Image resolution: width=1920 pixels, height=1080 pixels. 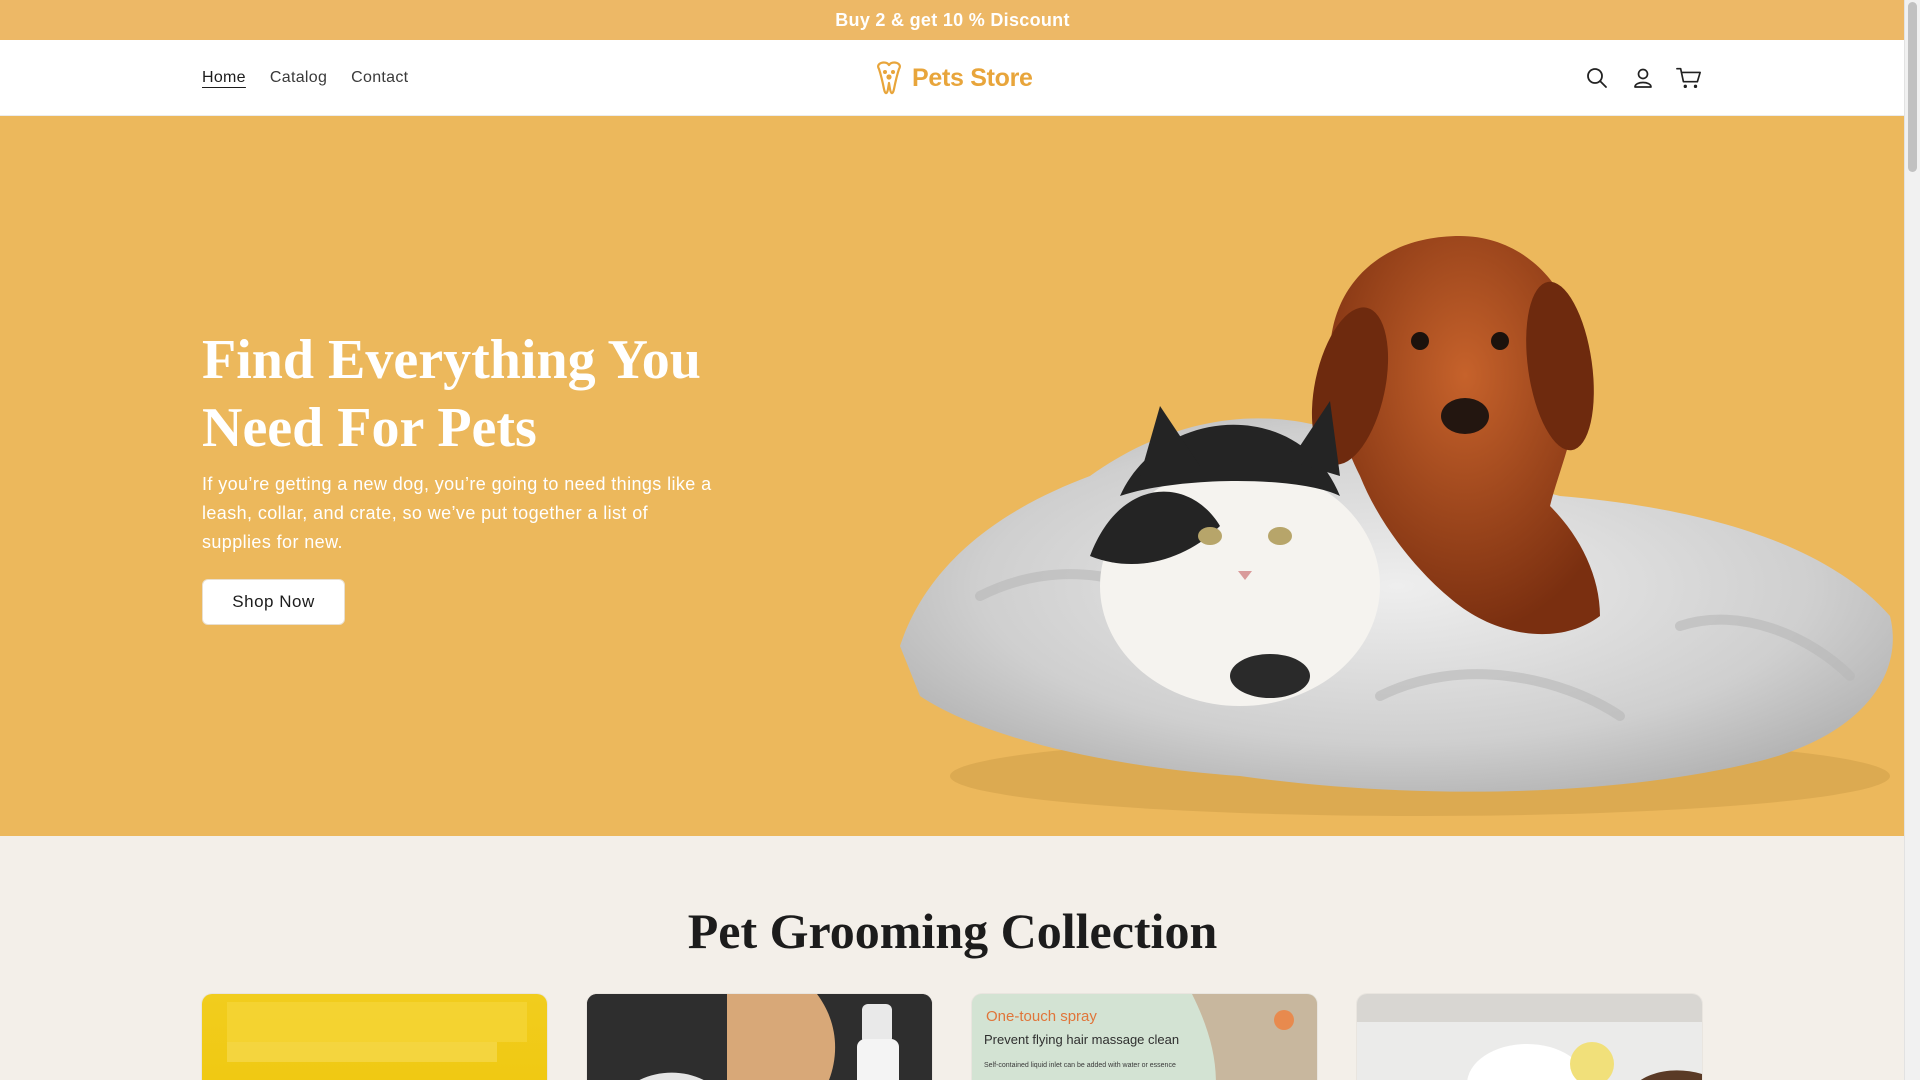 I want to click on account-icon, so click(x=1643, y=78).